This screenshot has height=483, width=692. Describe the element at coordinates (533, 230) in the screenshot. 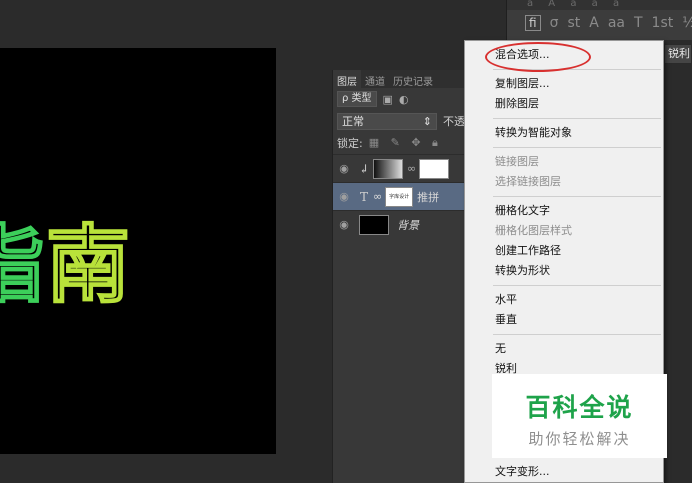

I see `menu-item-rasterize-layer-style: 栅格化图层样式` at that location.